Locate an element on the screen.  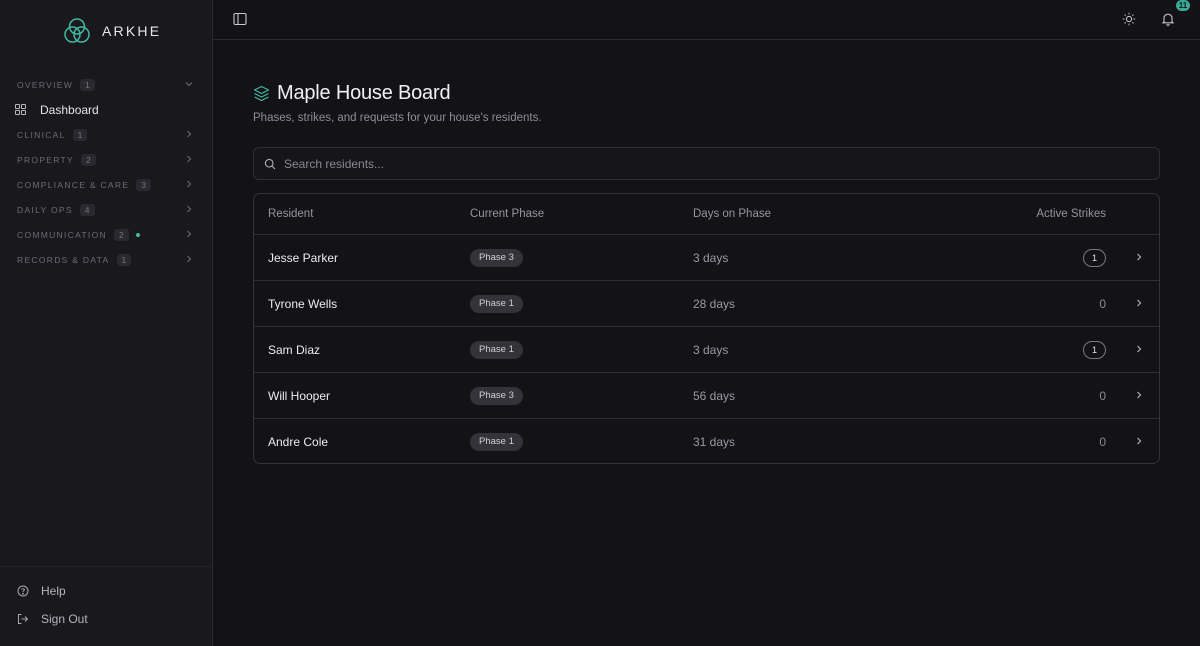
brand-name: ARKHE is located at coordinates (132, 31).